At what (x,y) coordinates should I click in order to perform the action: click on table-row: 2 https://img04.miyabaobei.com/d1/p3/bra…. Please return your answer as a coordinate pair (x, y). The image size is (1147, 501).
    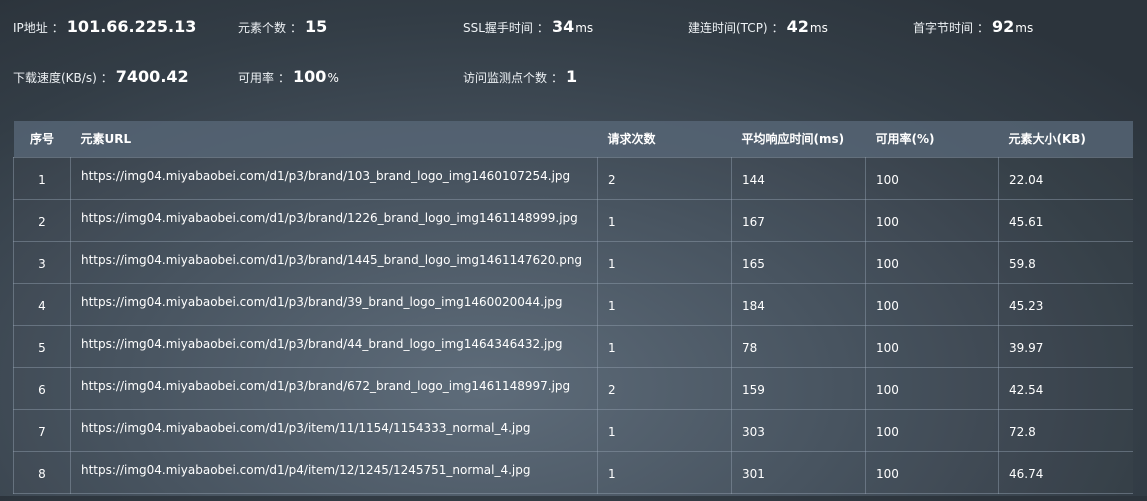
    Looking at the image, I should click on (573, 220).